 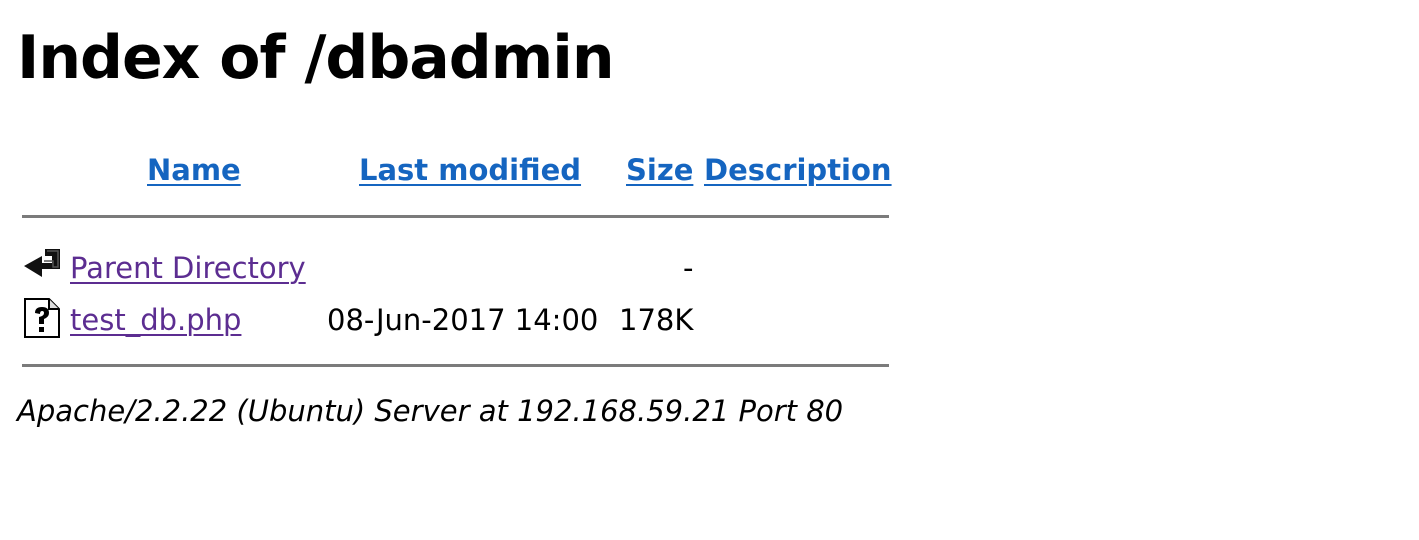 I want to click on sort-by-last-modified-link: Last modified, so click(x=470, y=170).